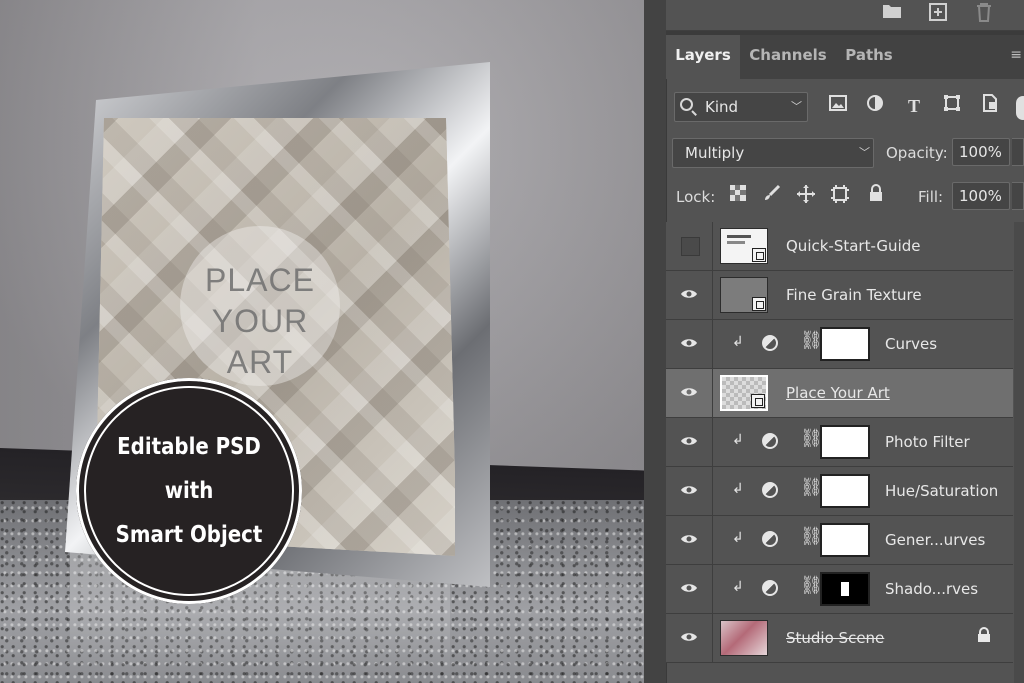  I want to click on layer-name: Photo Filter, so click(927, 442).